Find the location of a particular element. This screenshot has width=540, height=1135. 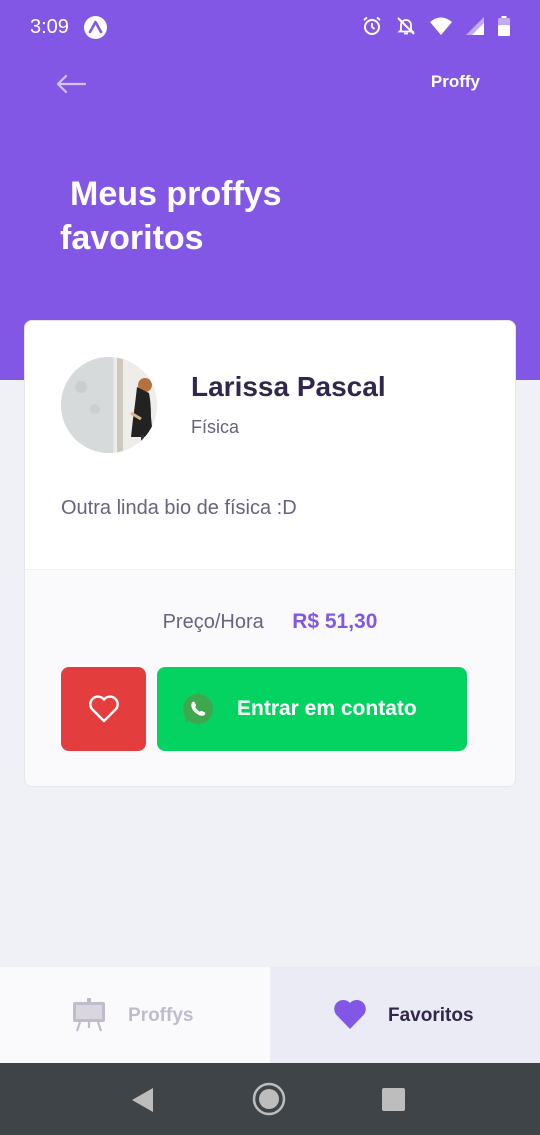

tab-favoritos-label: Favoritos is located at coordinates (431, 1015).